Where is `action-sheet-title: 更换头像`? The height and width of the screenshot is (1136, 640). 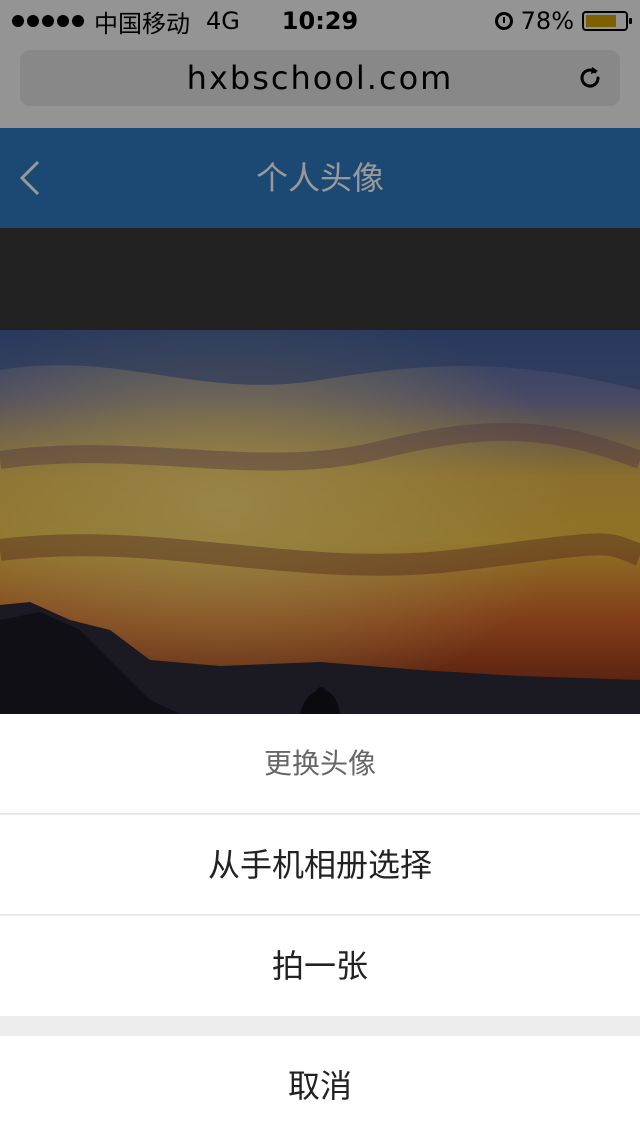 action-sheet-title: 更换头像 is located at coordinates (320, 764).